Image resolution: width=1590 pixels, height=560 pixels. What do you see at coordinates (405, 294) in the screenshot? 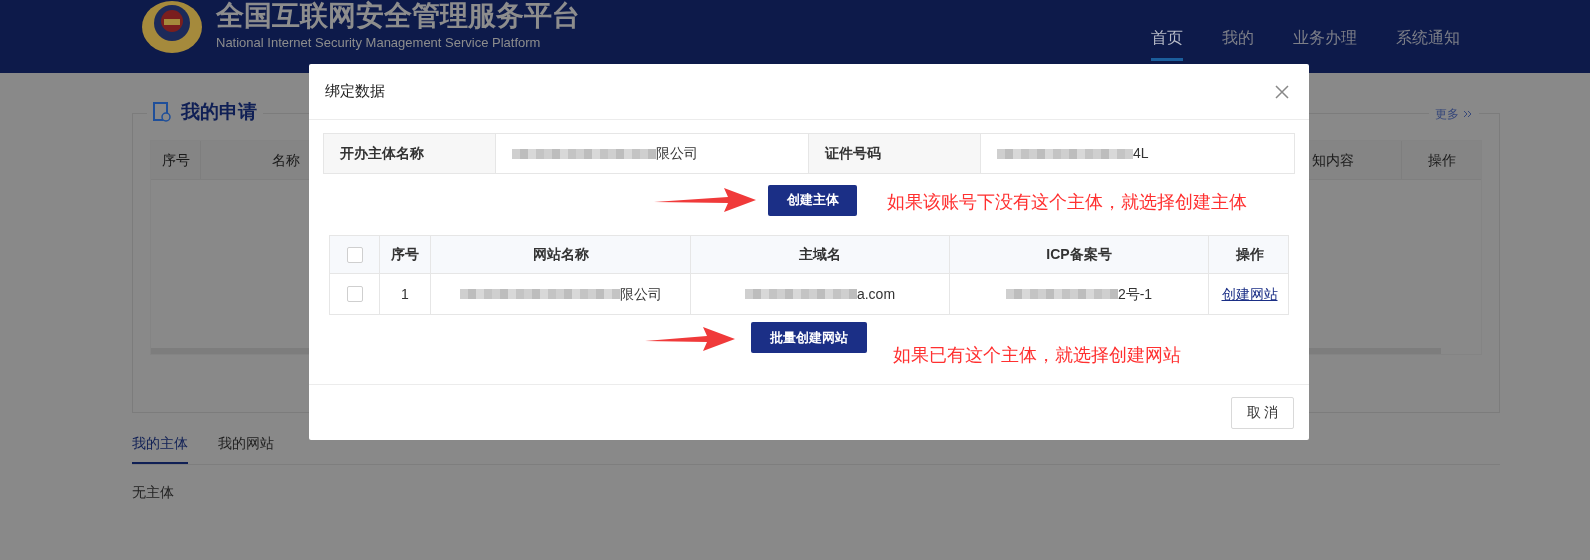
I see `table-cell-text: 1` at bounding box center [405, 294].